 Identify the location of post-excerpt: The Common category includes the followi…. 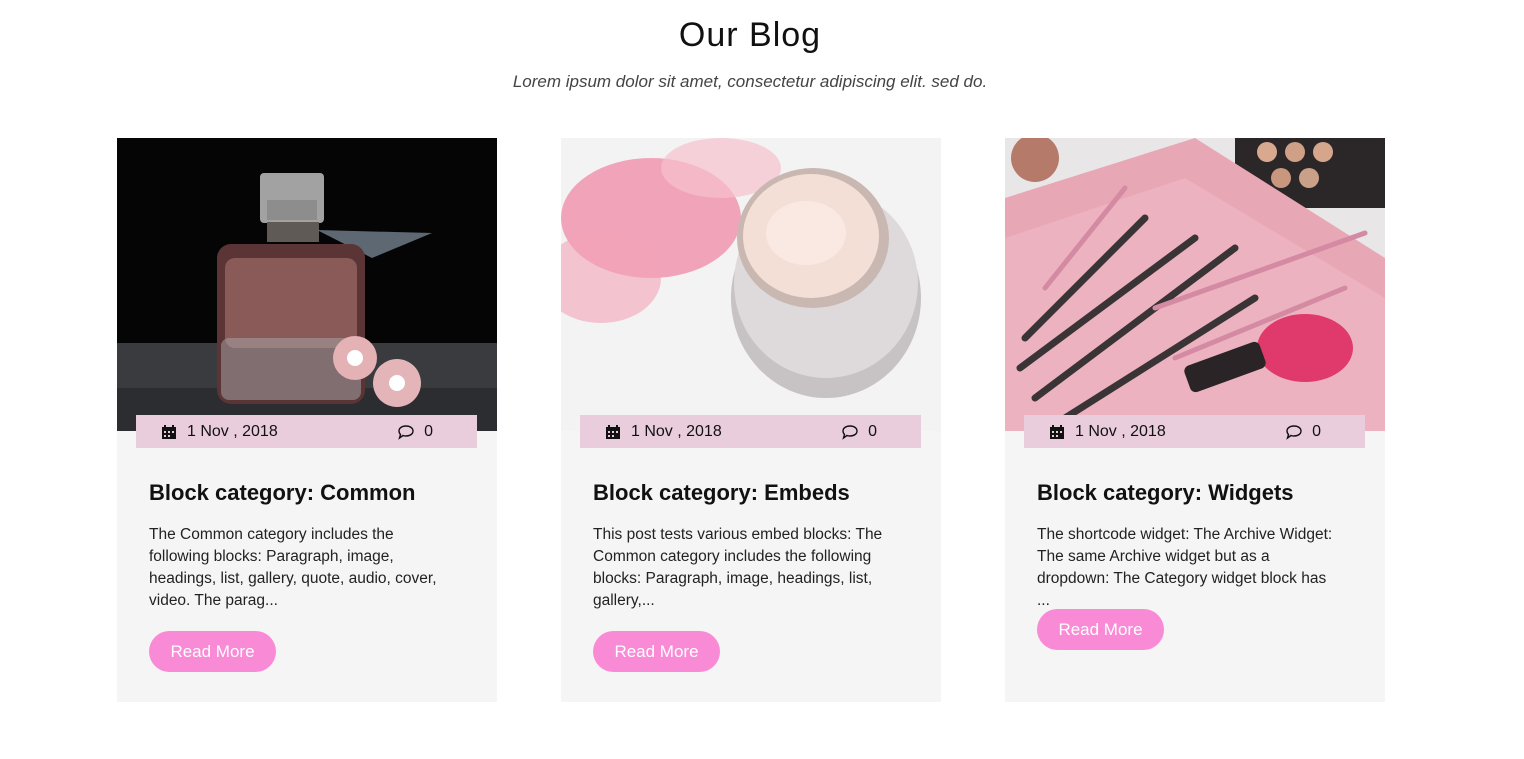
(293, 567).